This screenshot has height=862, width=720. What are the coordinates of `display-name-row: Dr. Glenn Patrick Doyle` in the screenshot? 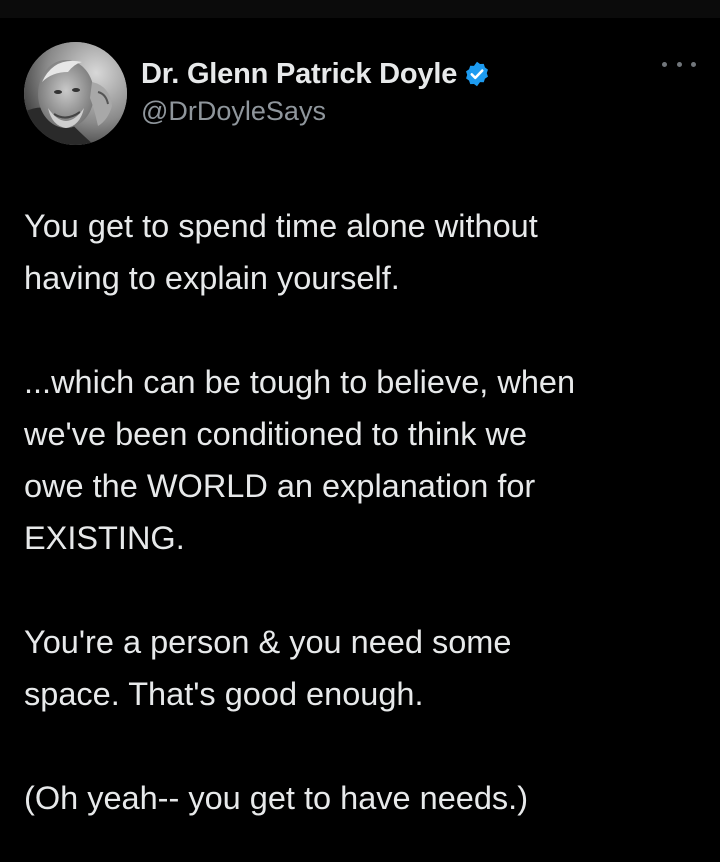 It's located at (316, 74).